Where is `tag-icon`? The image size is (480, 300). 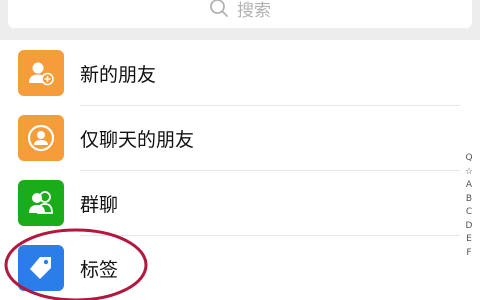
tag-icon is located at coordinates (41, 268).